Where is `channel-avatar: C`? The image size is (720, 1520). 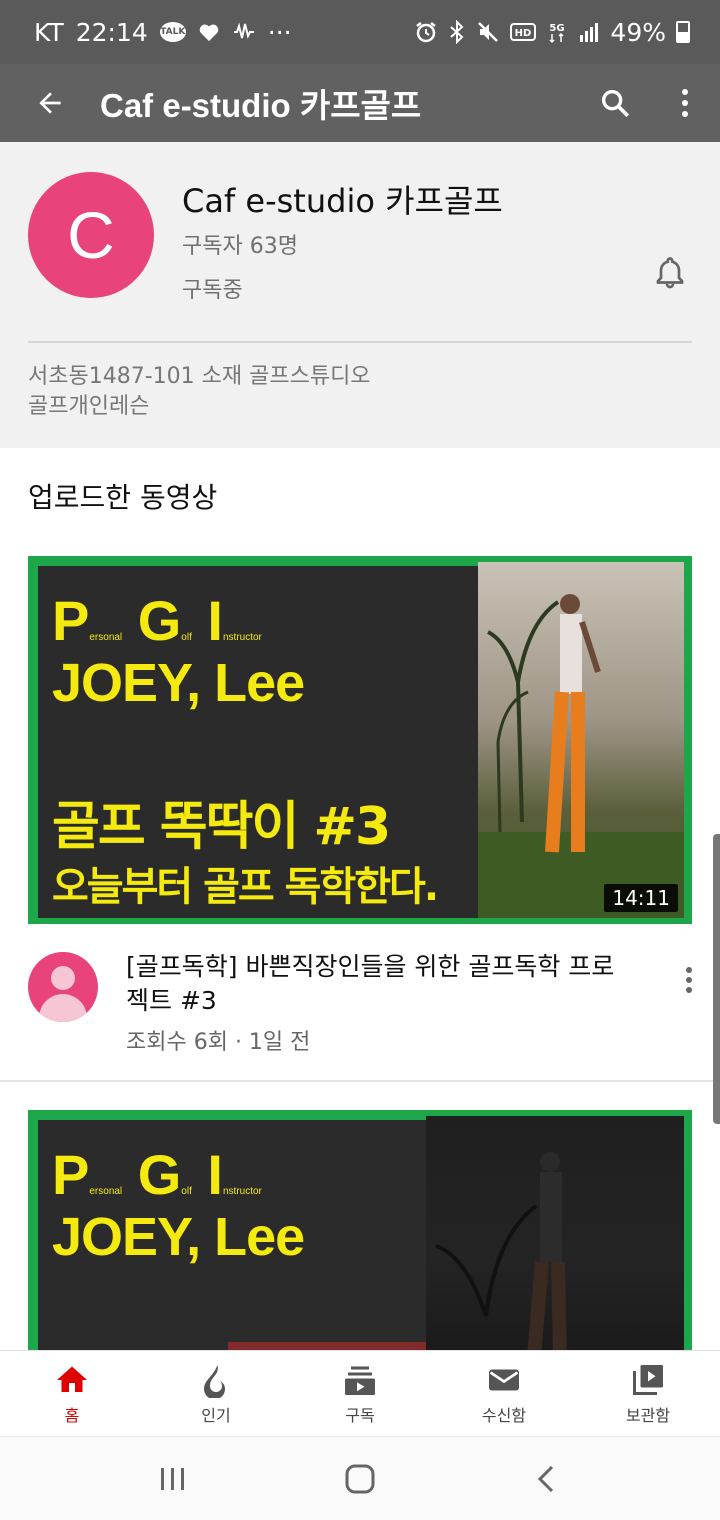
channel-avatar: C is located at coordinates (91, 235).